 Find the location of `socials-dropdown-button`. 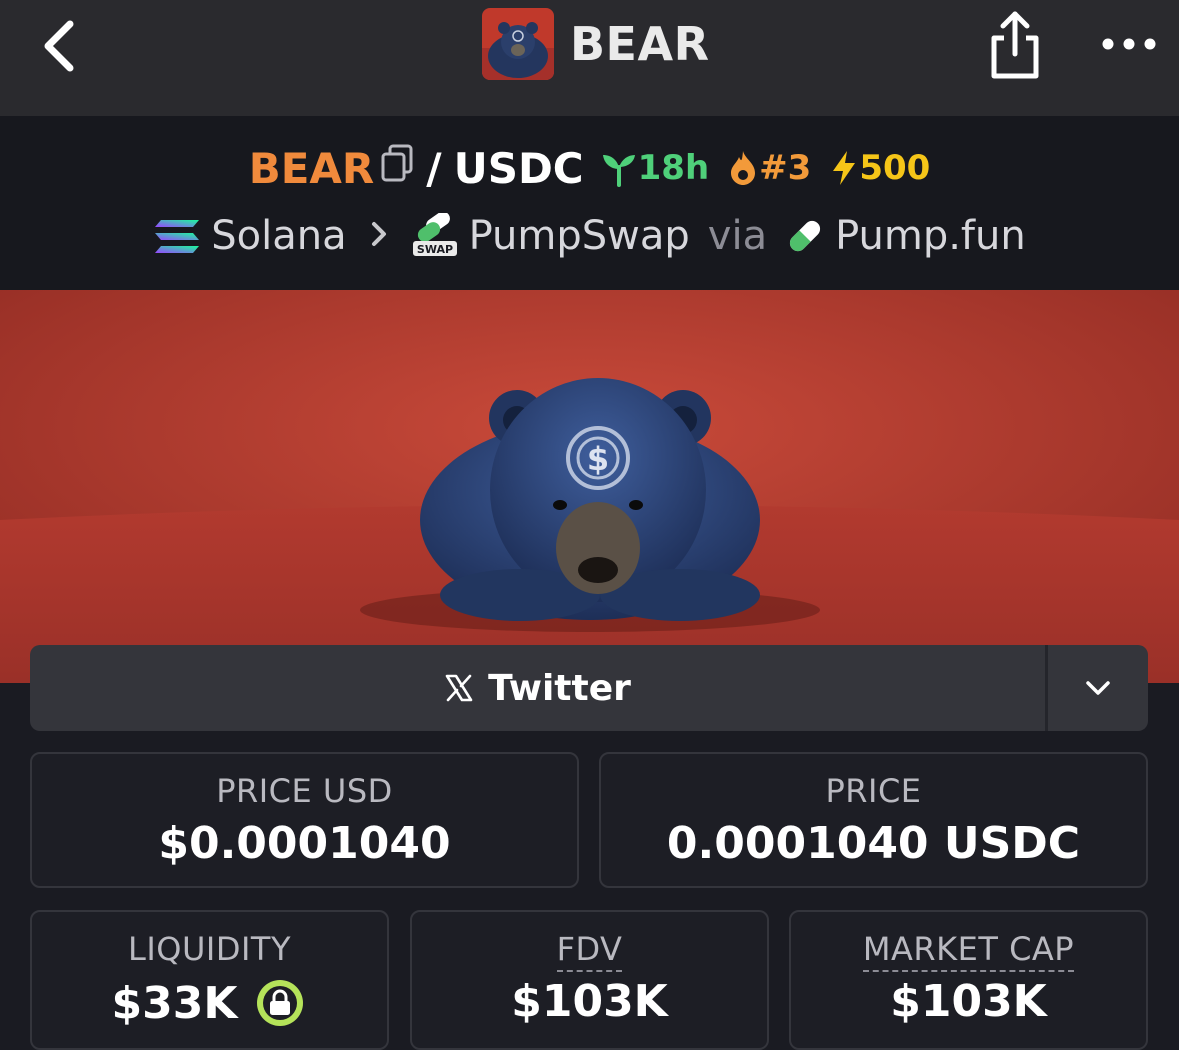

socials-dropdown-button is located at coordinates (1098, 688).